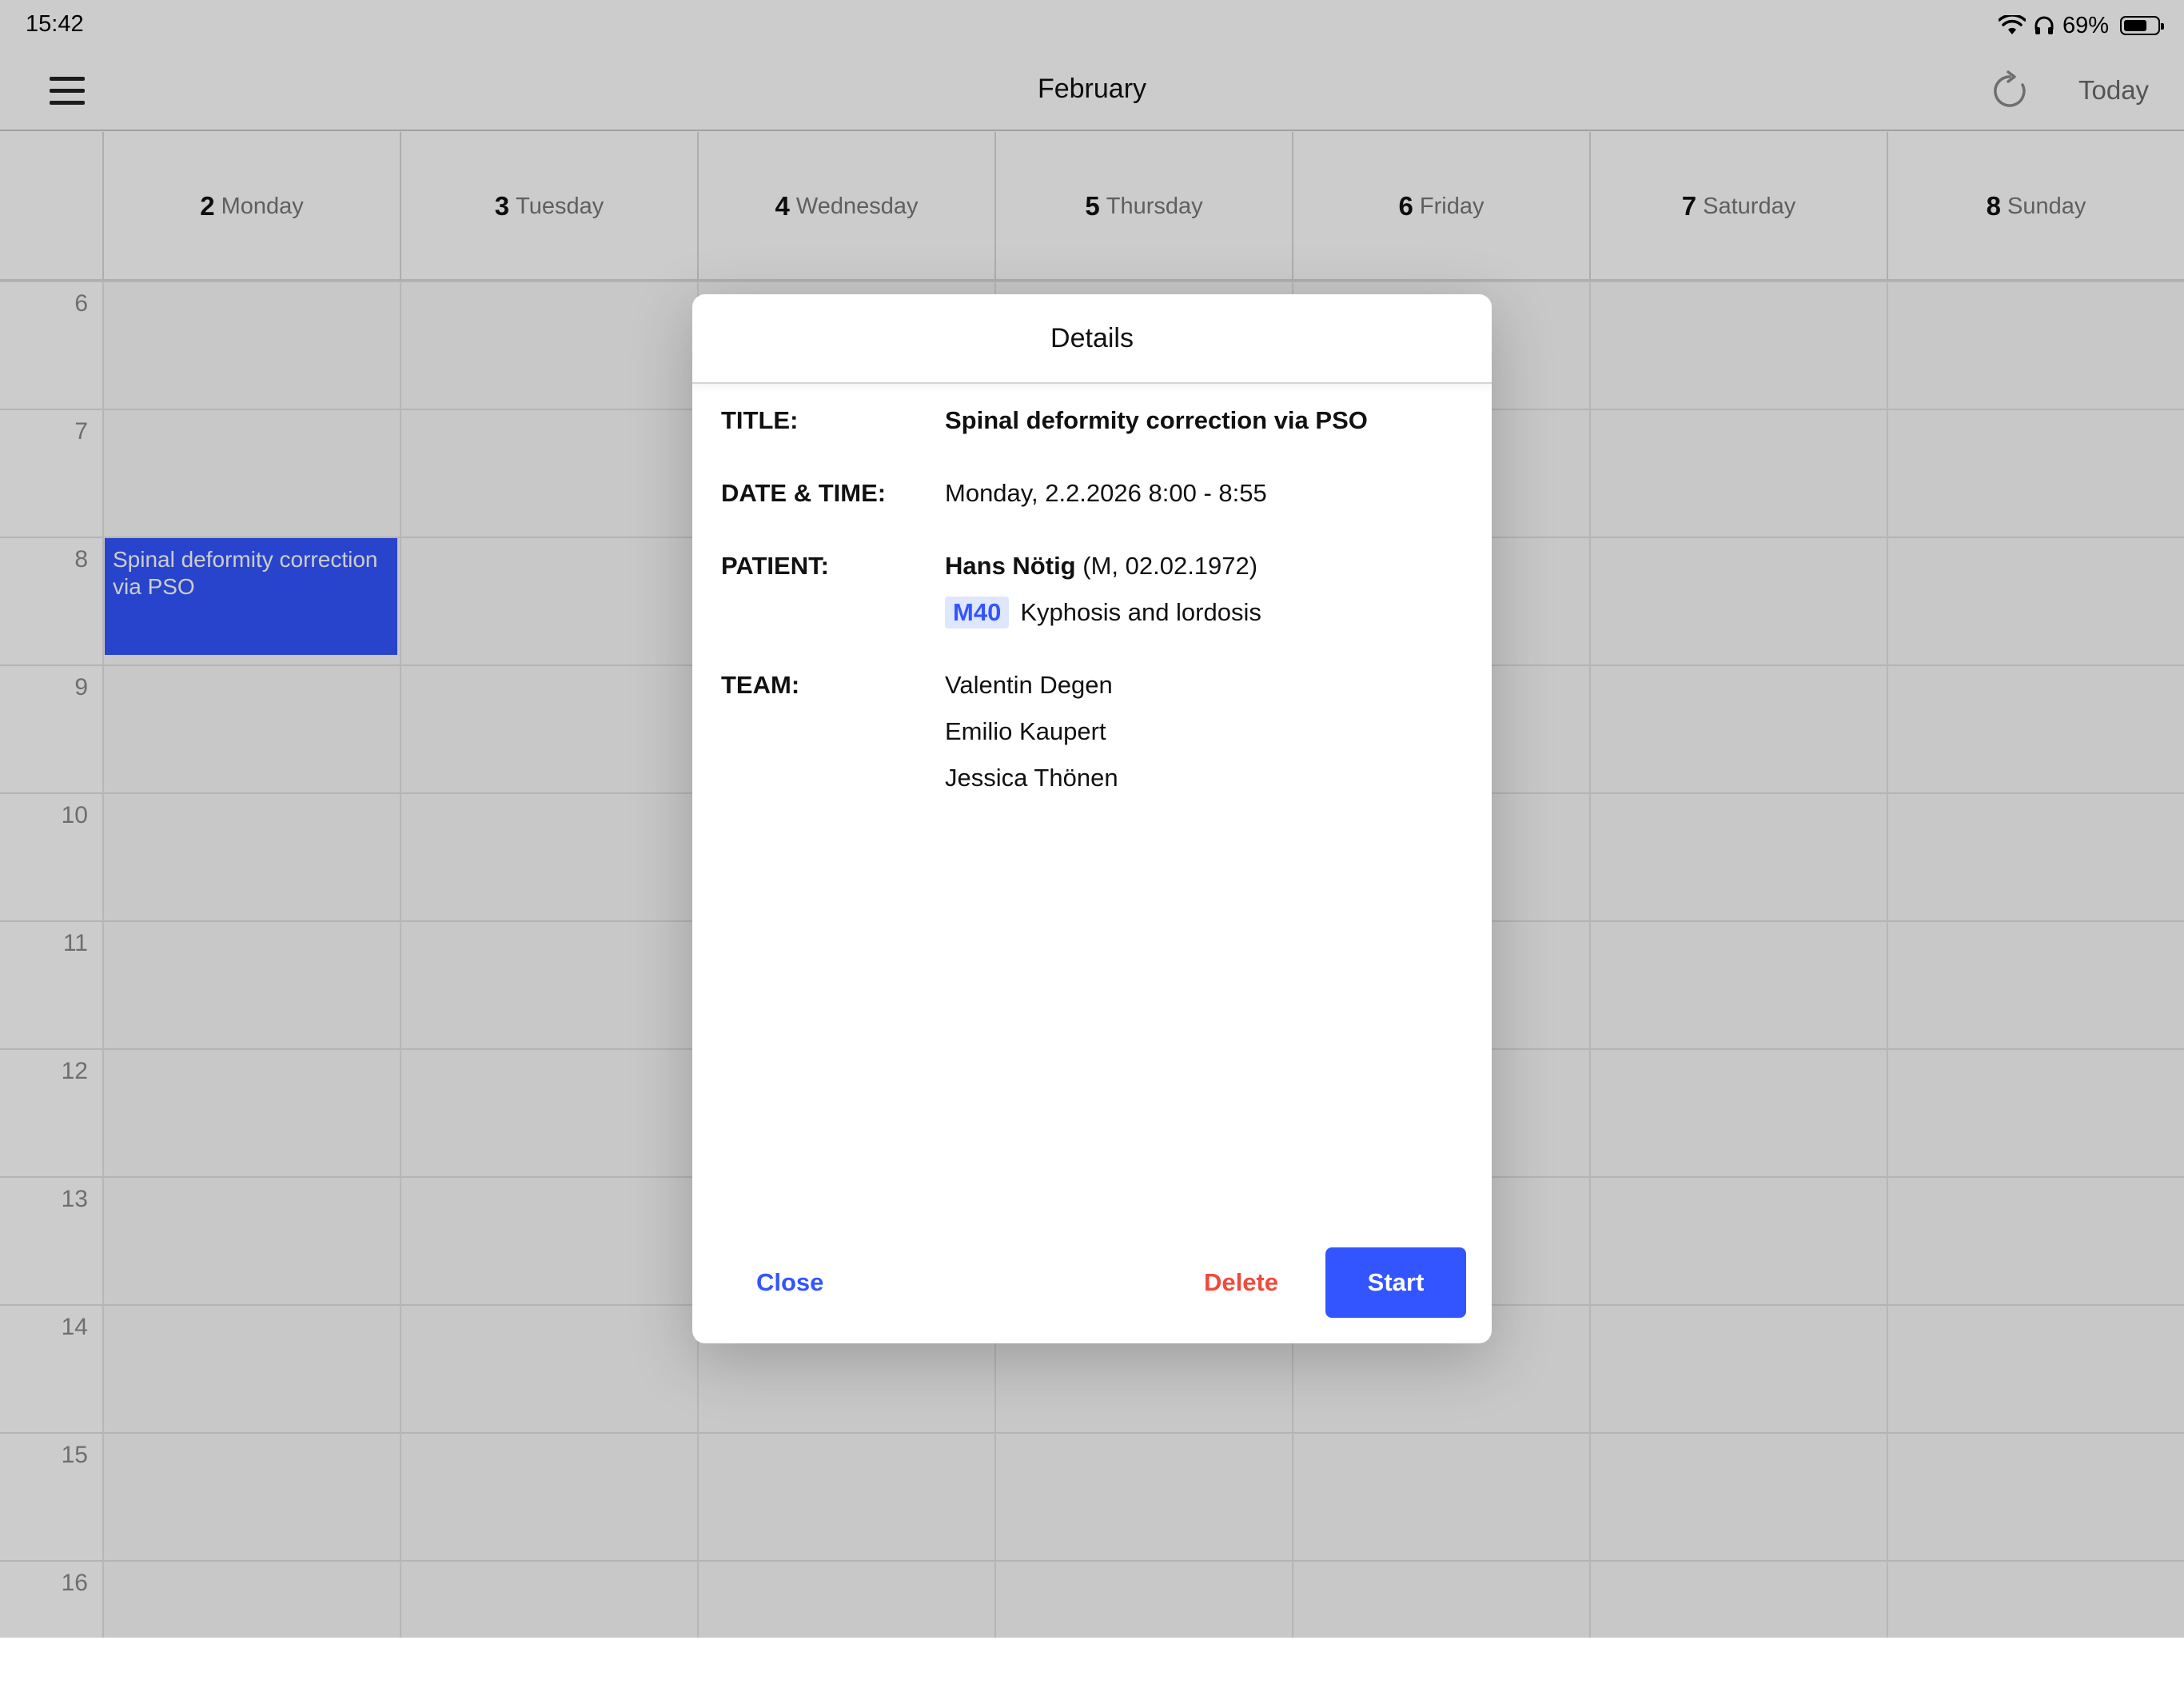 The image size is (2184, 1688). I want to click on title-label: TITLE:, so click(760, 420).